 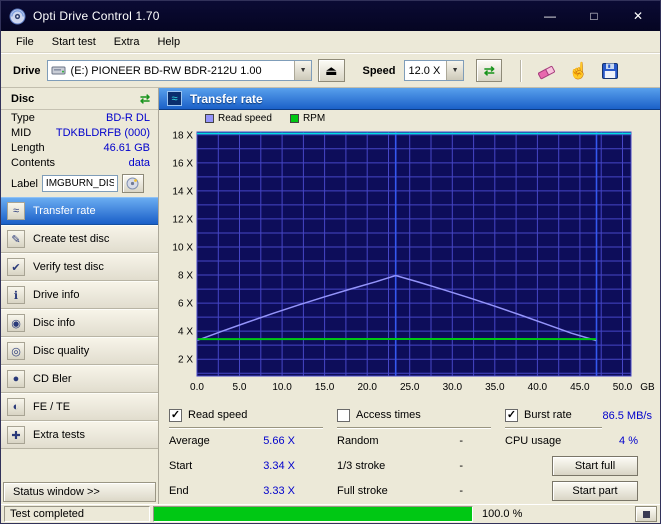 What do you see at coordinates (358, 440) in the screenshot?
I see `random-label: Random` at bounding box center [358, 440].